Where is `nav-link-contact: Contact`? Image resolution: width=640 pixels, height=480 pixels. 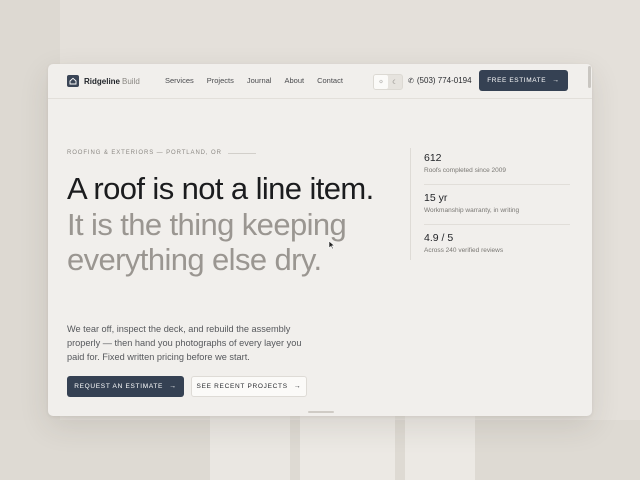
nav-link-contact: Contact is located at coordinates (330, 80).